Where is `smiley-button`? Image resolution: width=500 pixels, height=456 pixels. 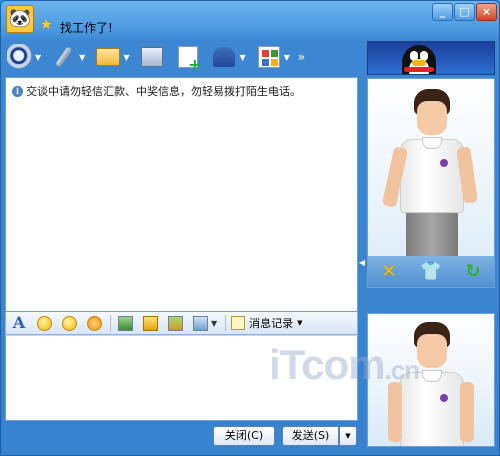
smiley-button is located at coordinates (44, 323).